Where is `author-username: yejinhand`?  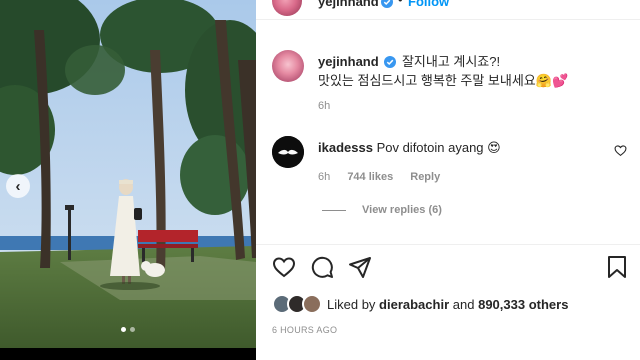
author-username: yejinhand is located at coordinates (348, 4).